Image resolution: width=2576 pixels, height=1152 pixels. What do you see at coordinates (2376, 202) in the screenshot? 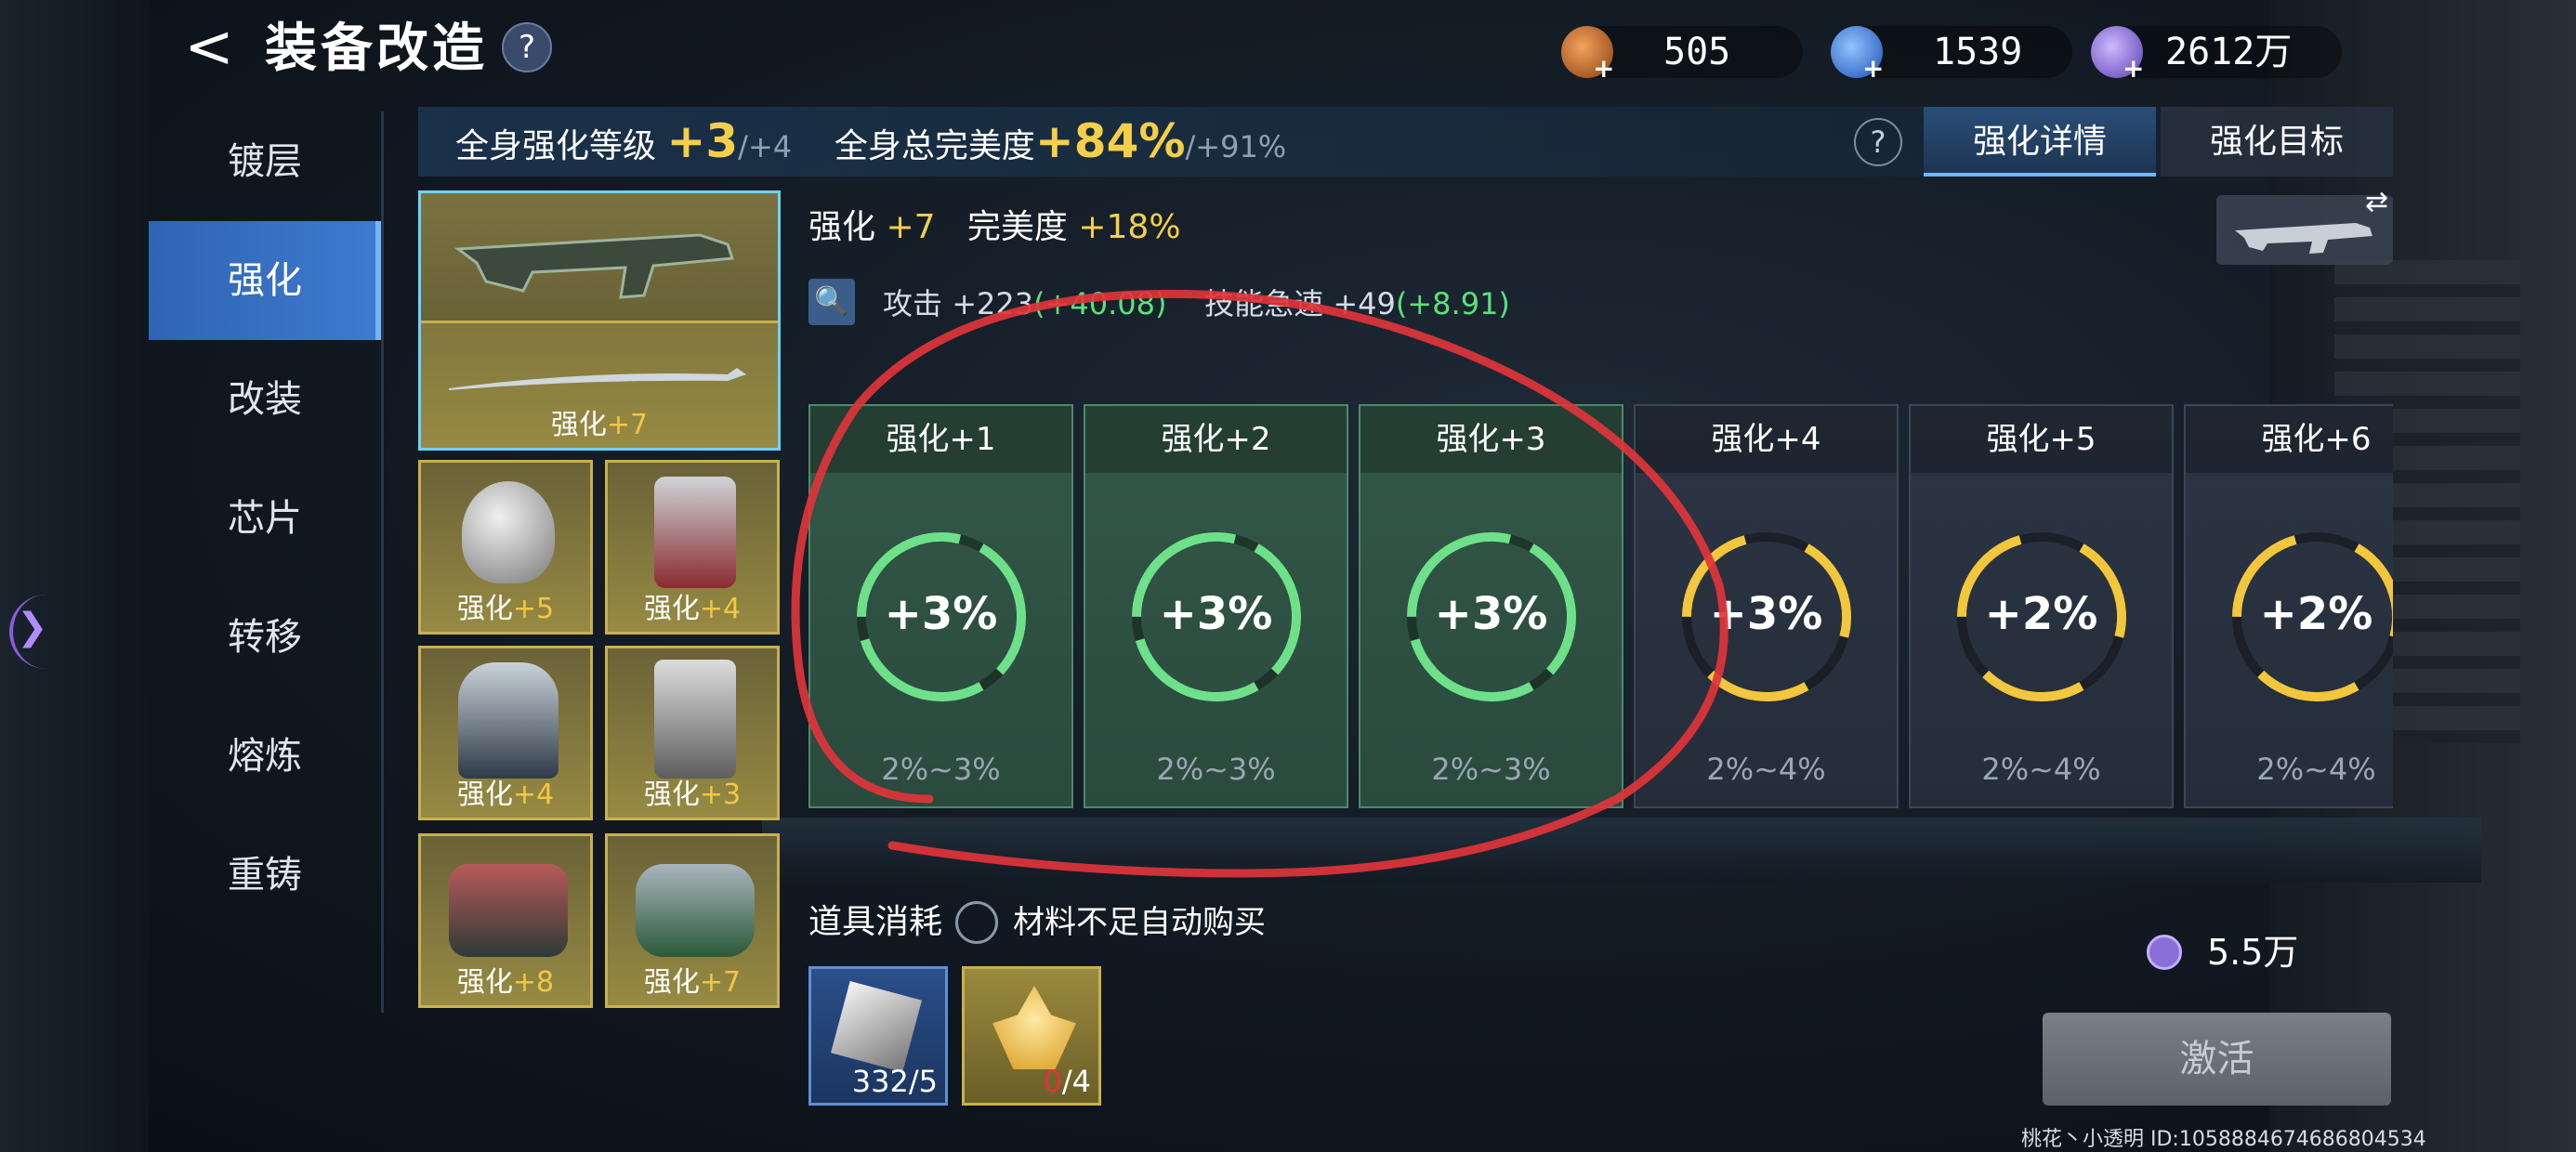
I see `swap-icon: ⇄` at bounding box center [2376, 202].